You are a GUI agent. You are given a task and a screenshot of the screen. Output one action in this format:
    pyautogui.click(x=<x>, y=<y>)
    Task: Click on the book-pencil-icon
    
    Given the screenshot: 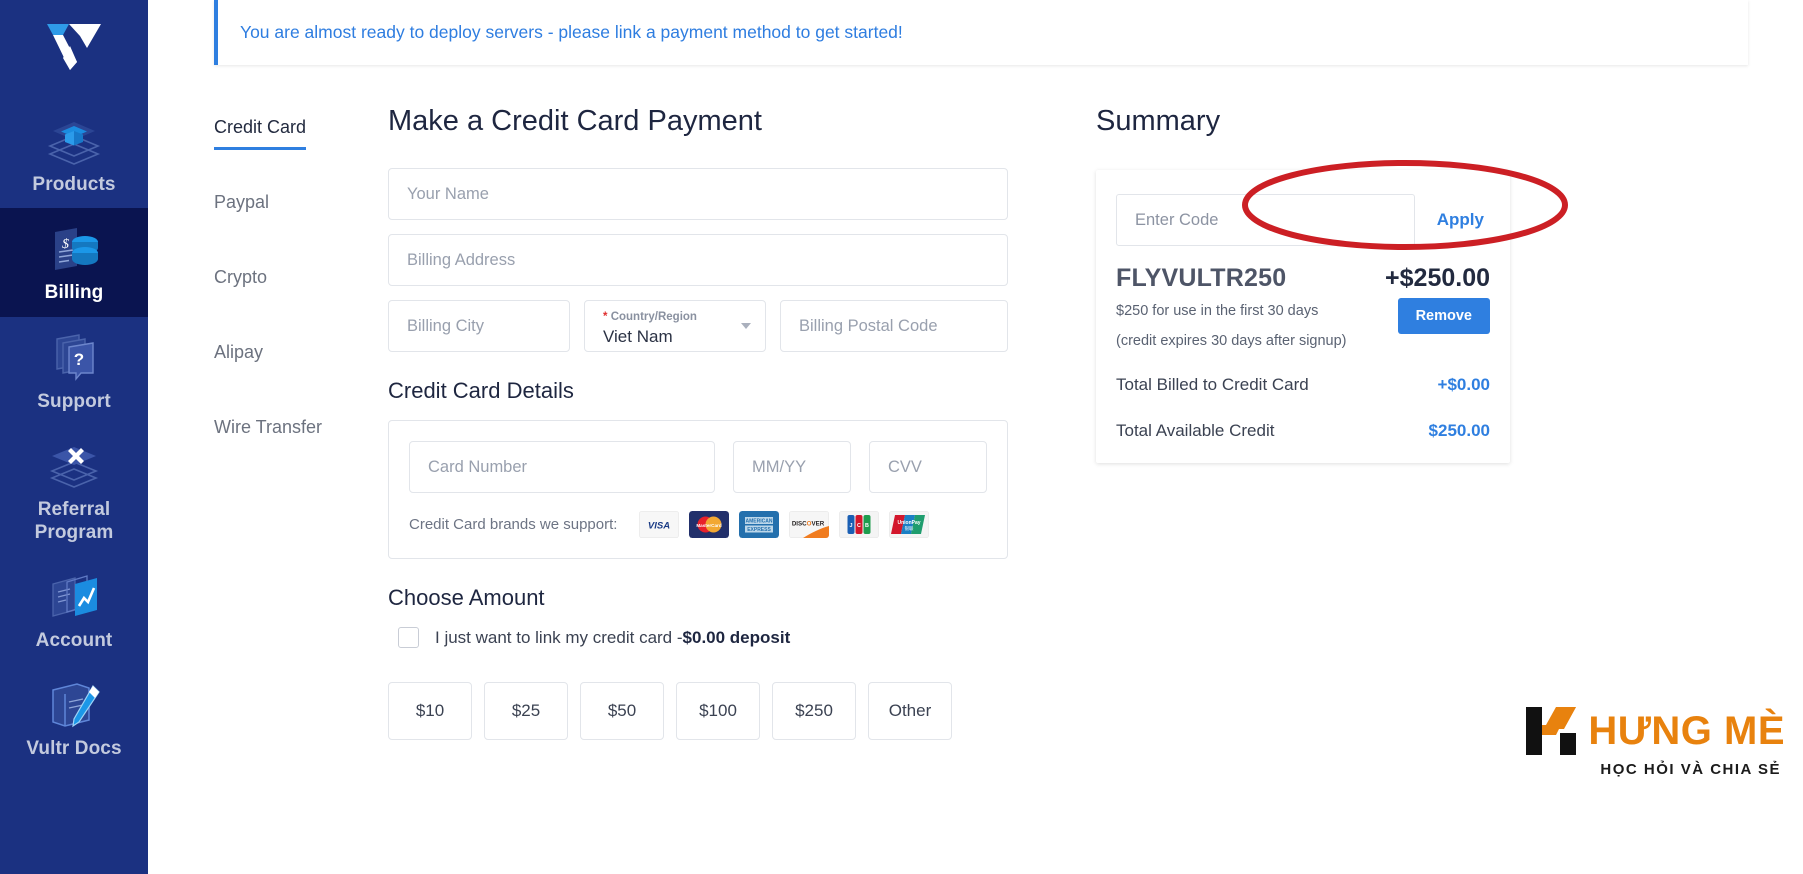 What is the action you would take?
    pyautogui.click(x=74, y=705)
    